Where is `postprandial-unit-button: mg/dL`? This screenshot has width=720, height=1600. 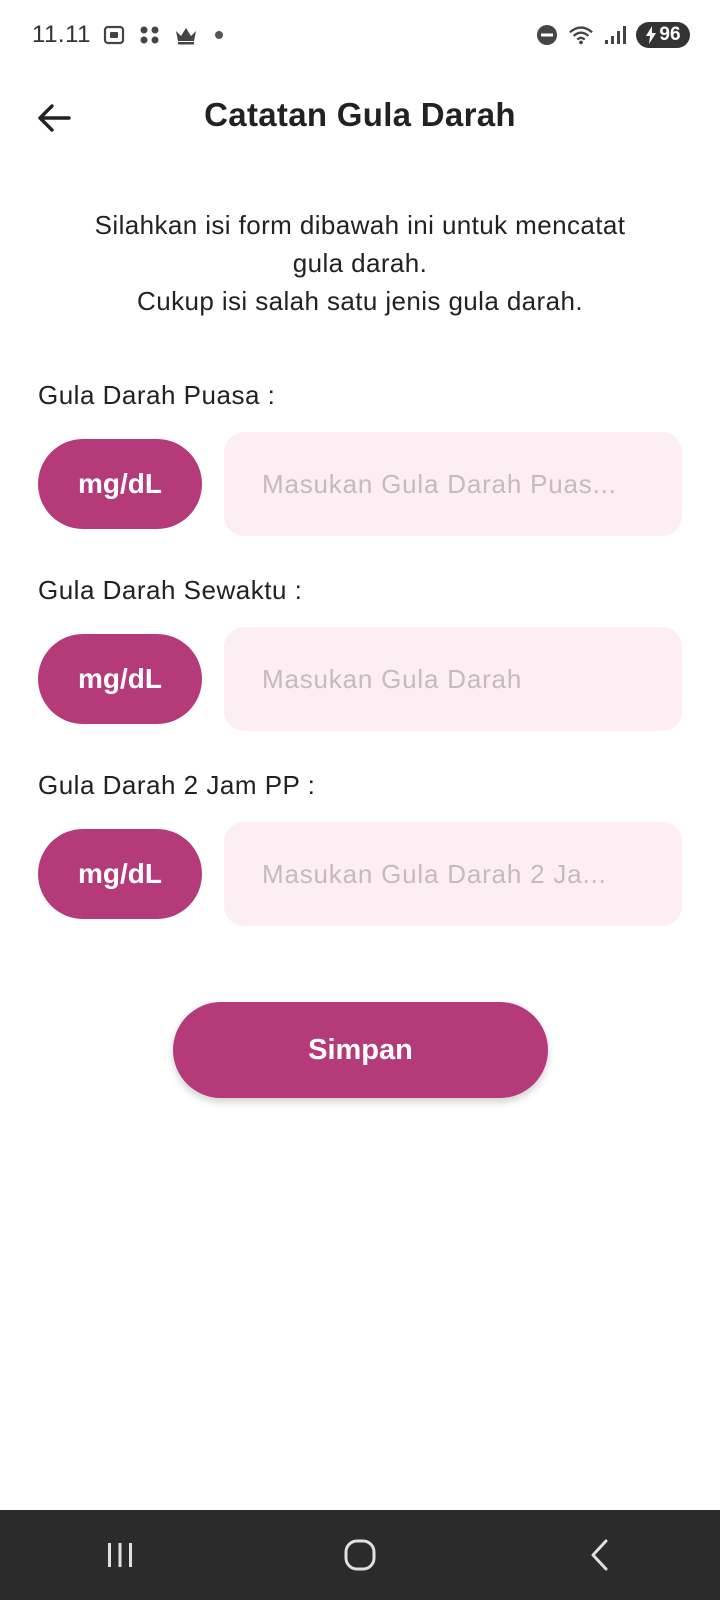 postprandial-unit-button: mg/dL is located at coordinates (120, 874).